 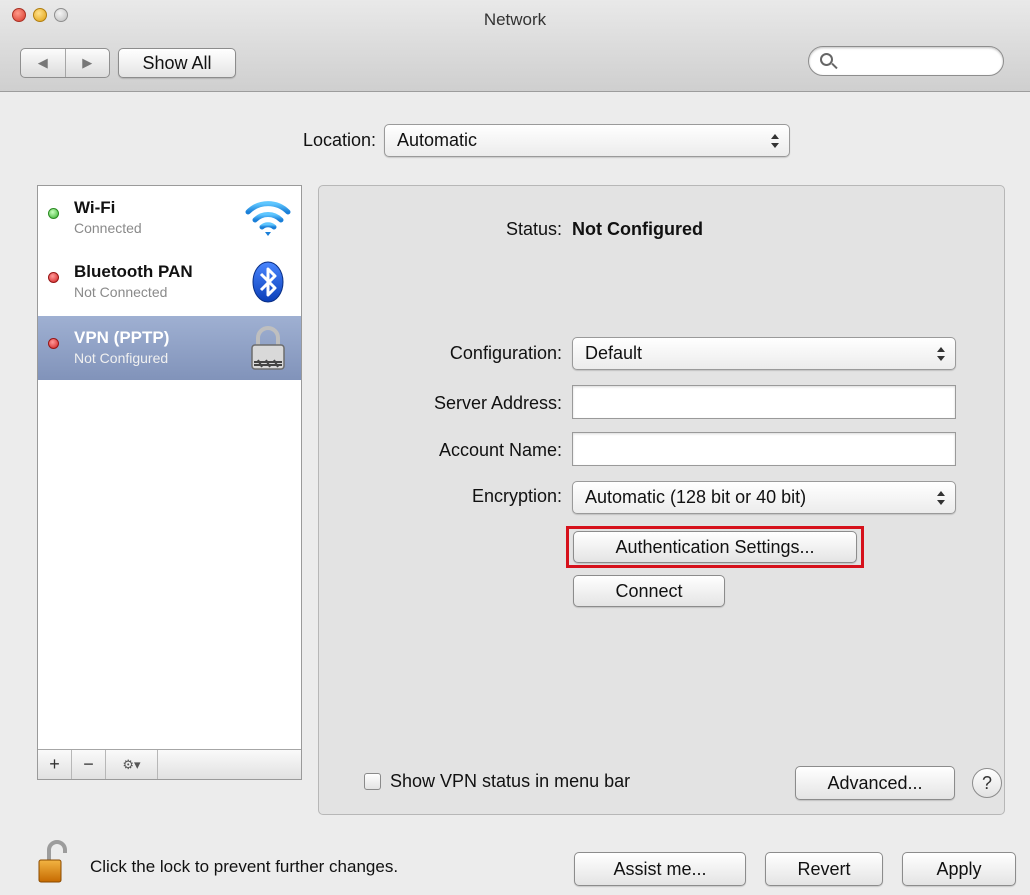 What do you see at coordinates (132, 764) in the screenshot?
I see `gear-menu-button: ⚙▾` at bounding box center [132, 764].